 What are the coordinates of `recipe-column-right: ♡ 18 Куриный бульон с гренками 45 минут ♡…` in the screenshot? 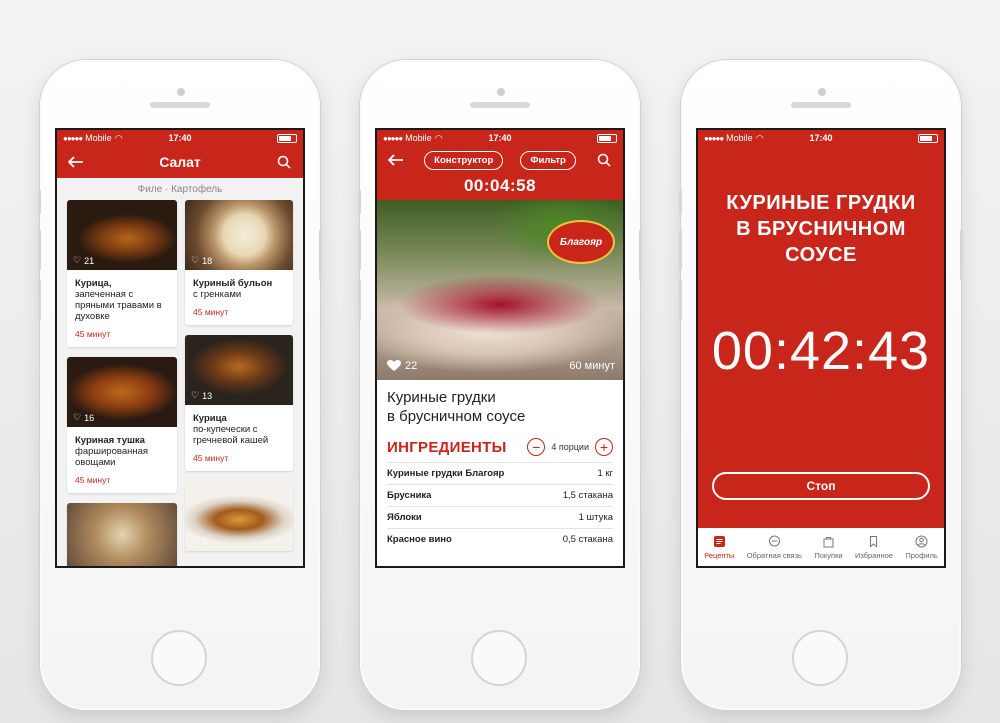 It's located at (239, 383).